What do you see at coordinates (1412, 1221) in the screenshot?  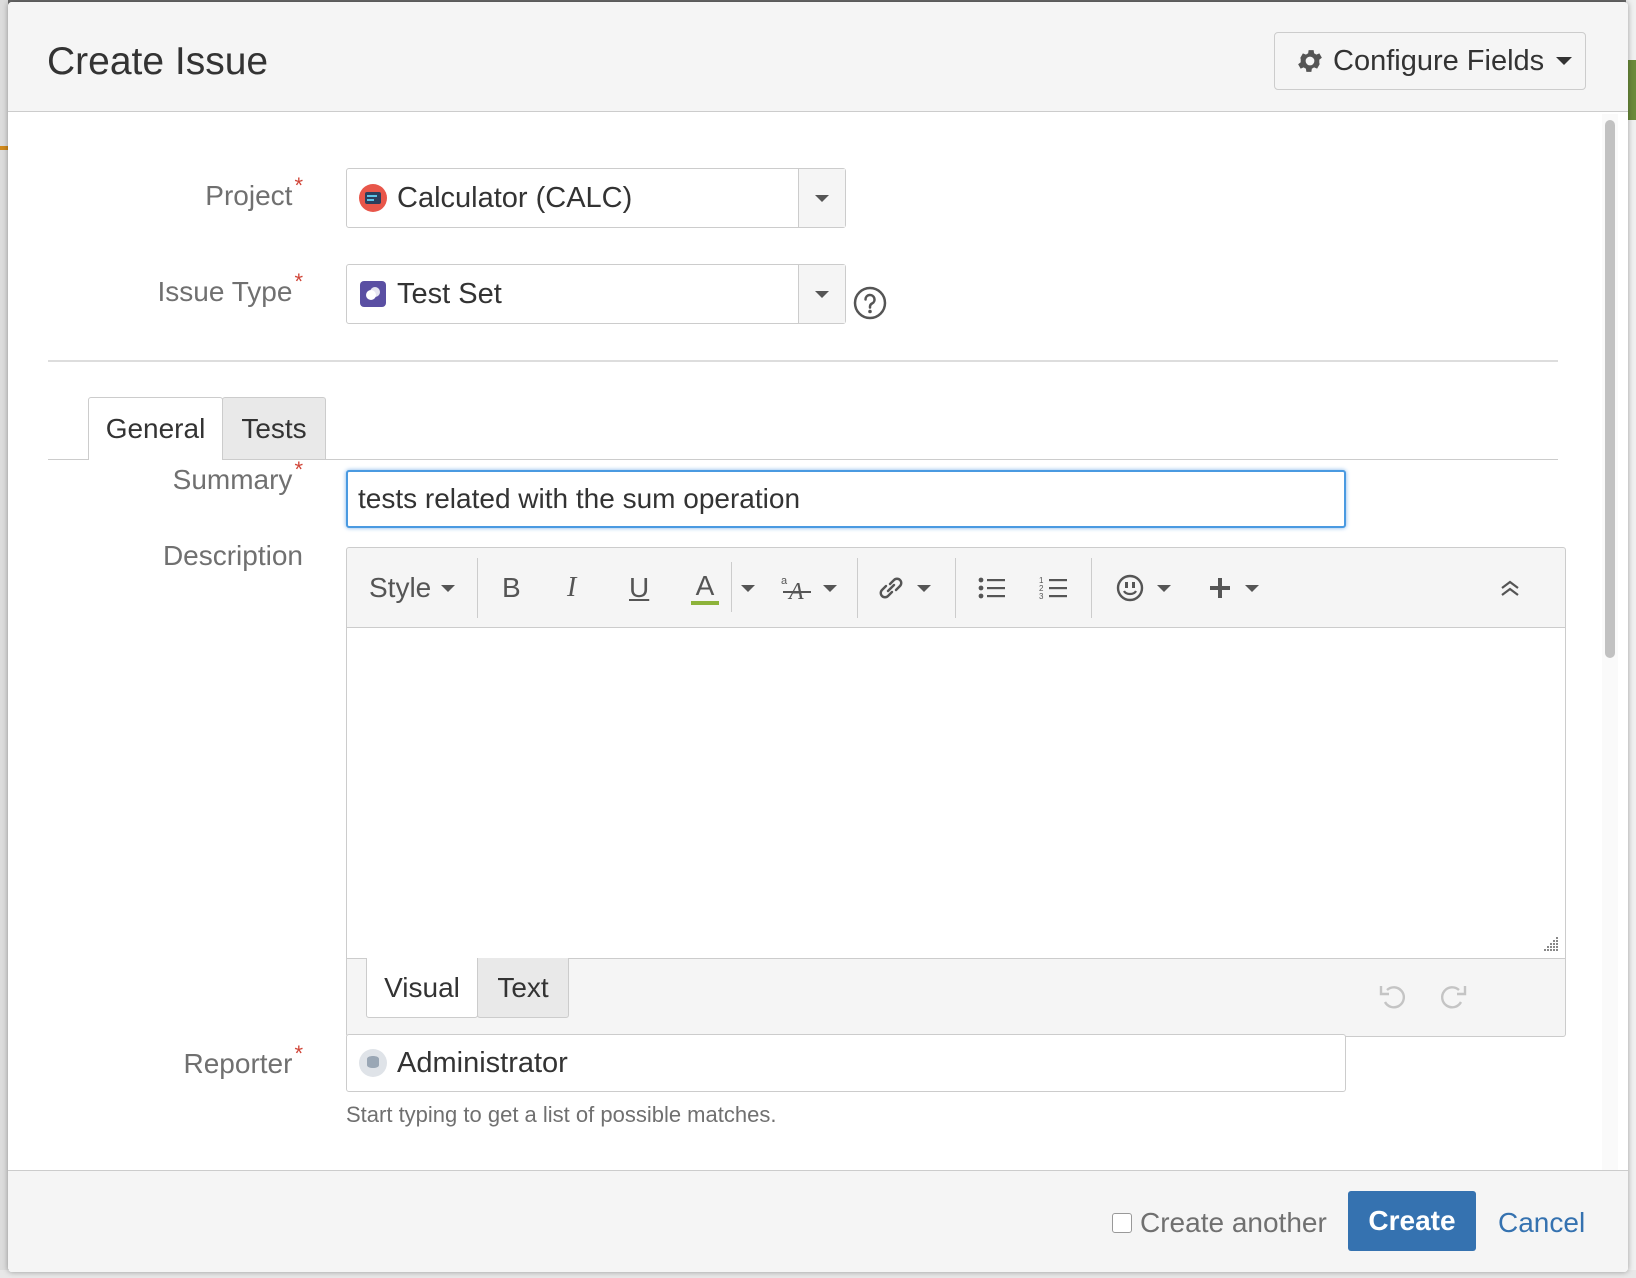 I see `create-button: Create` at bounding box center [1412, 1221].